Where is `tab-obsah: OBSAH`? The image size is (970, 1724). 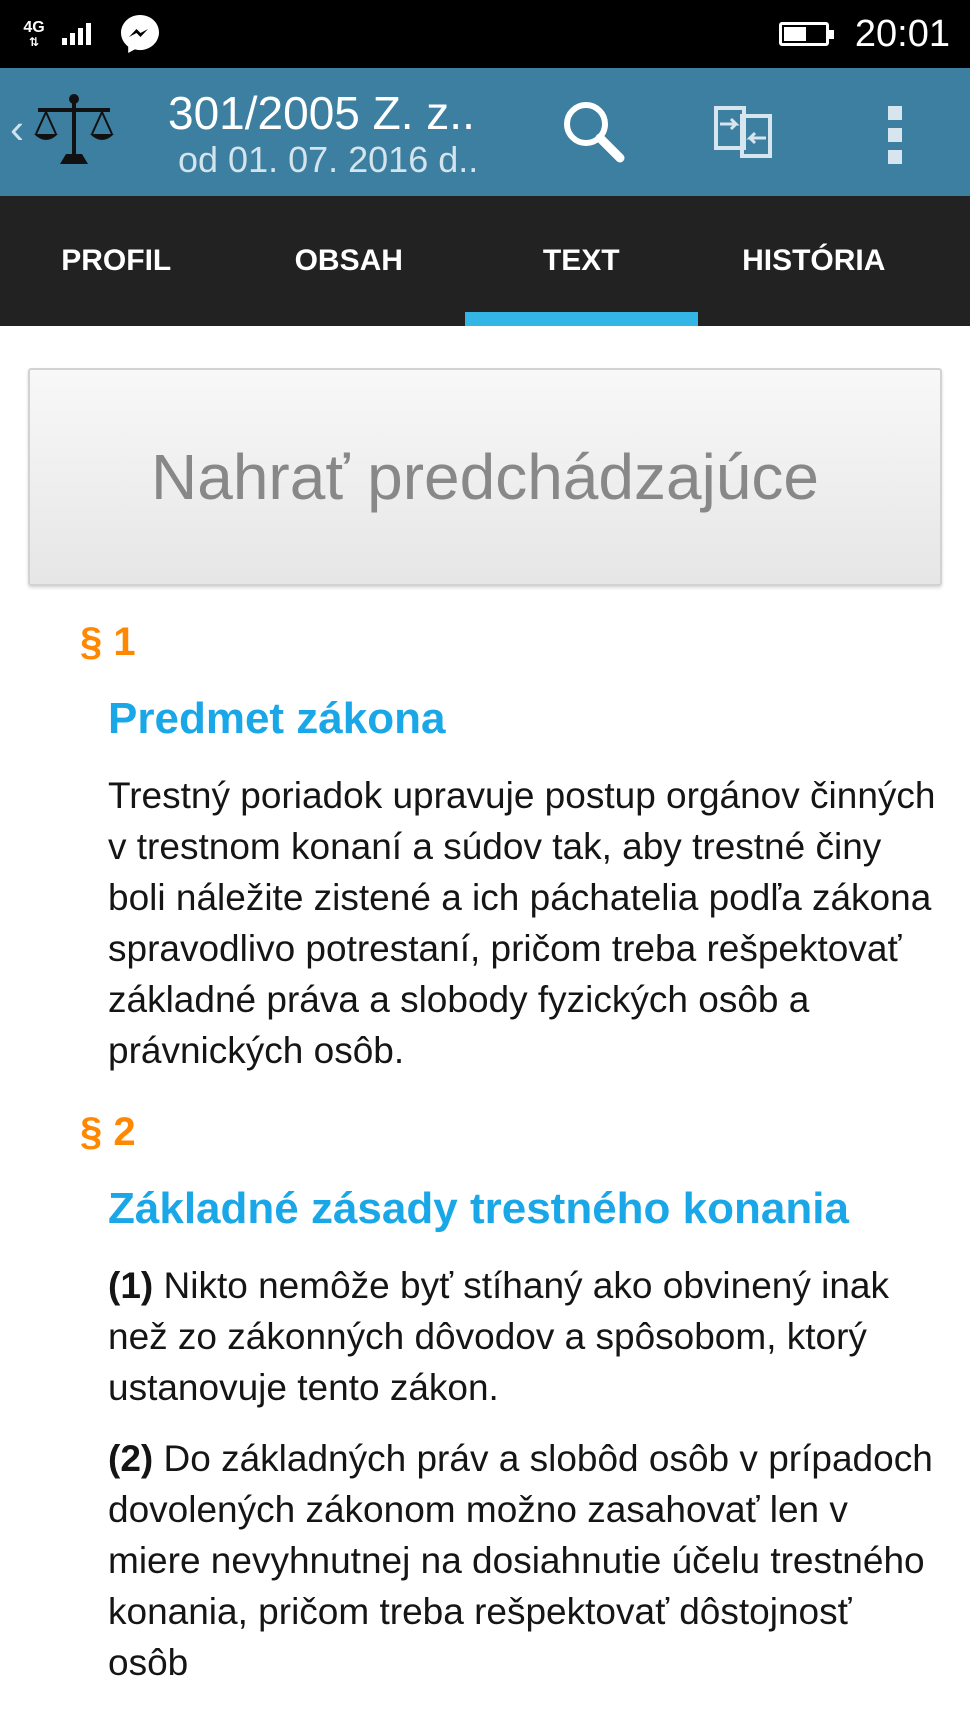 tab-obsah: OBSAH is located at coordinates (349, 261).